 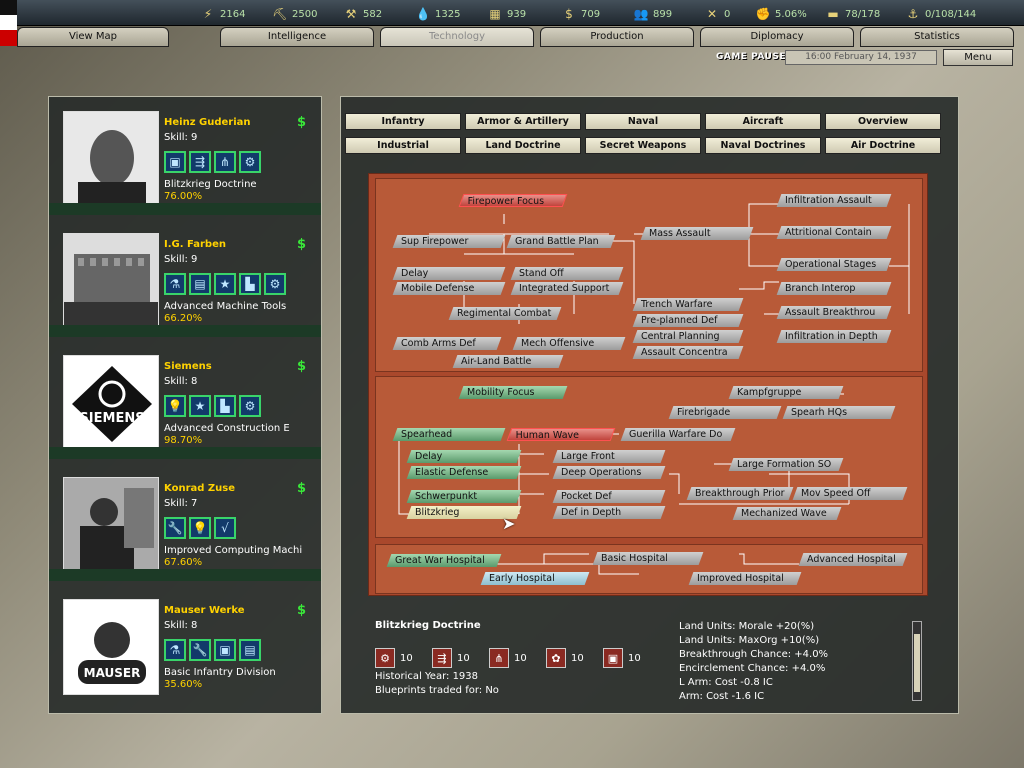 I want to click on tech-mobile-defense: Mobile Defense, so click(x=449, y=288).